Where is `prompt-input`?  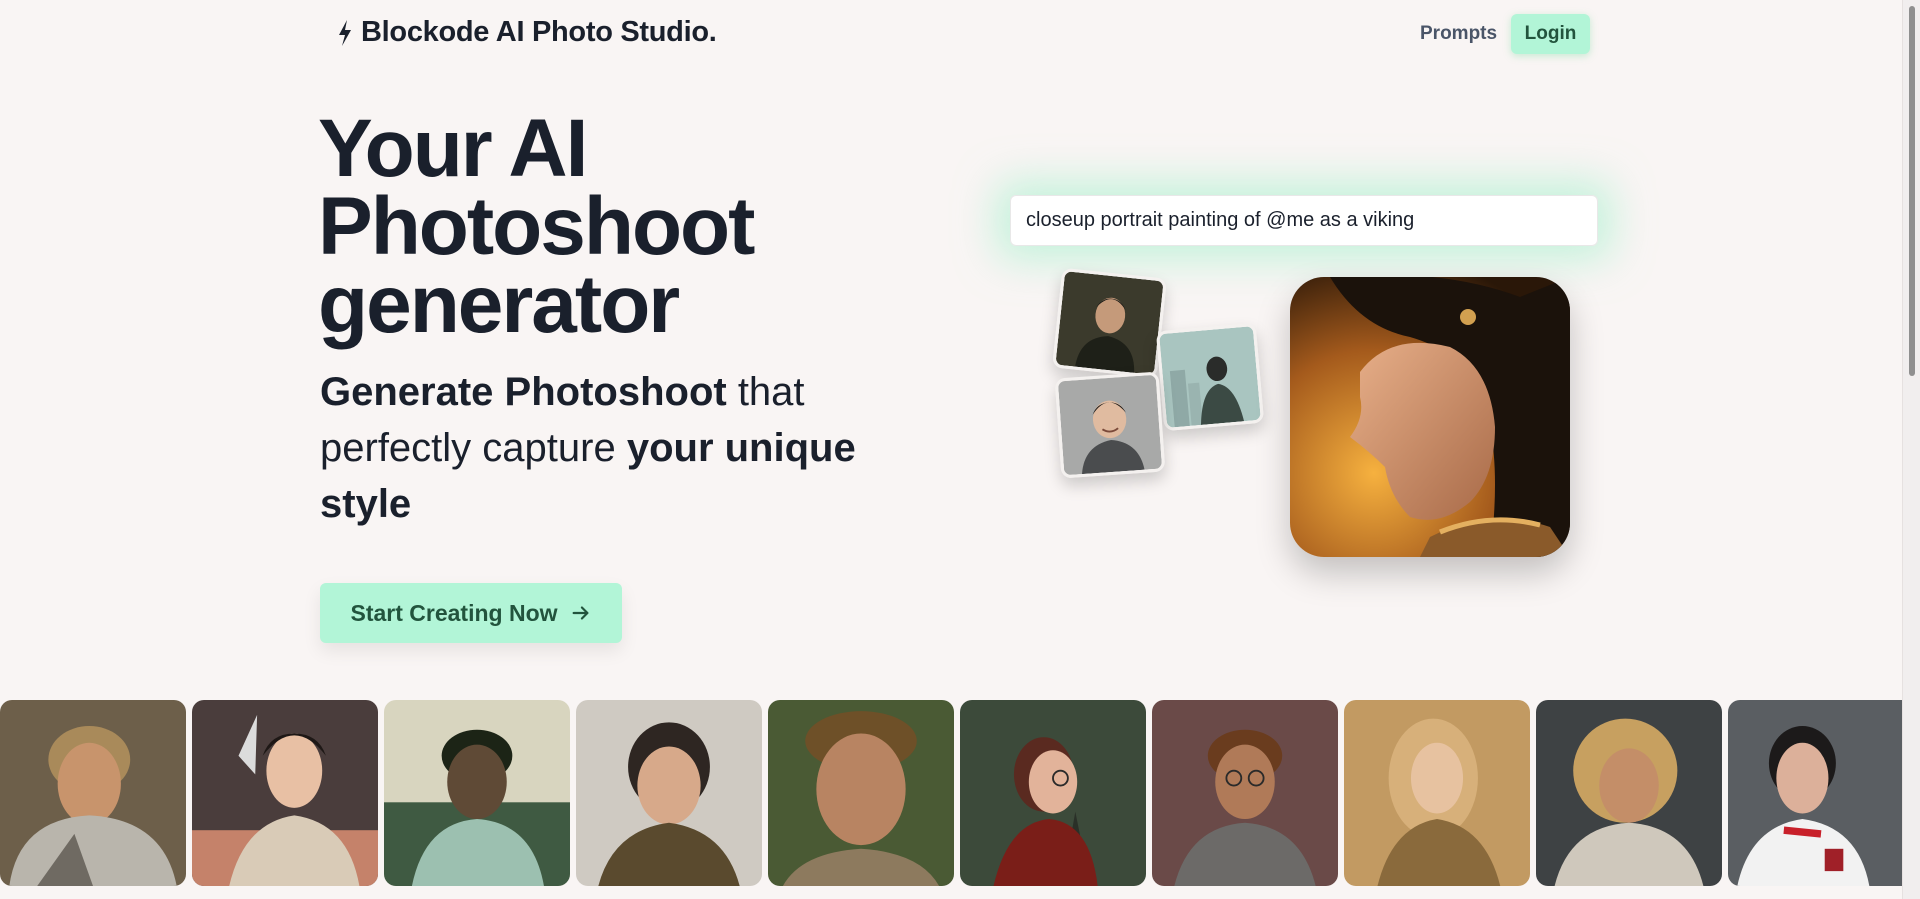 prompt-input is located at coordinates (1304, 220).